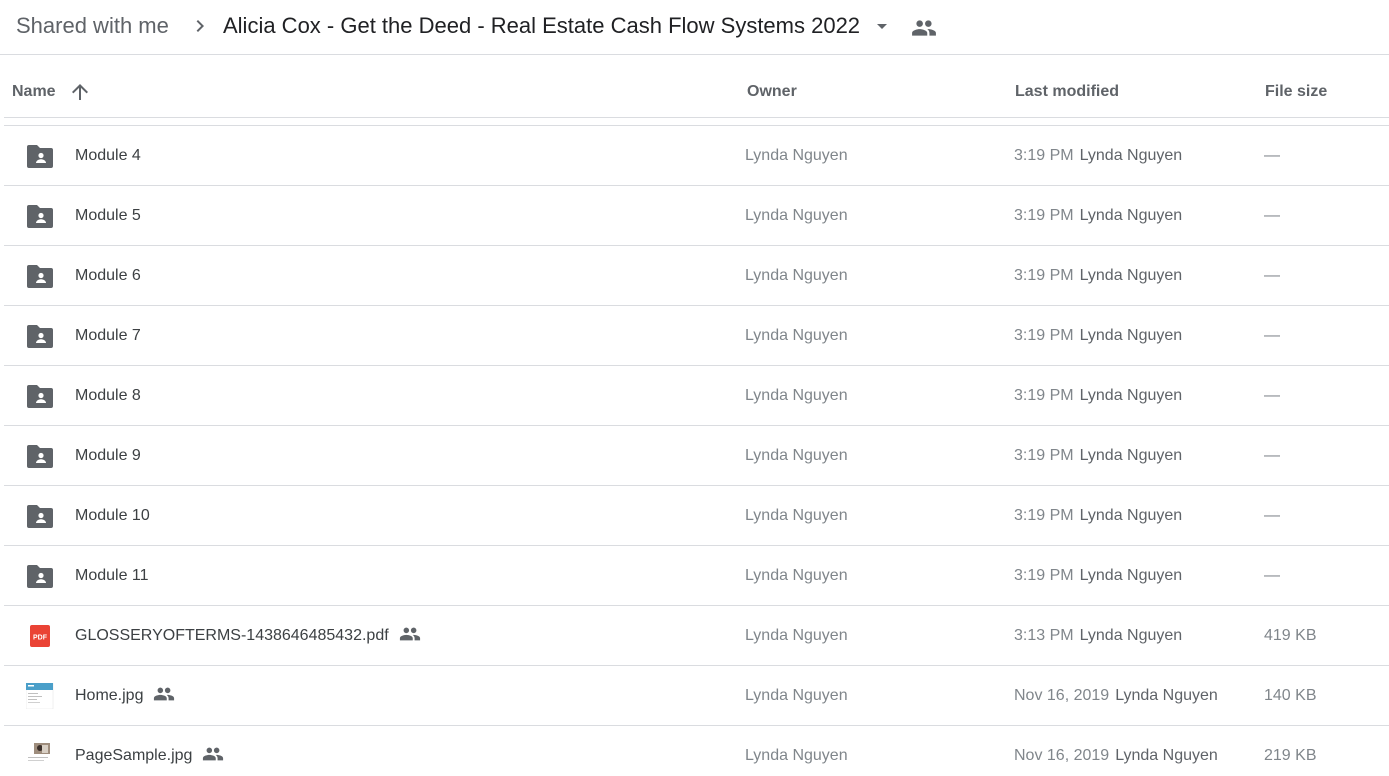 Image resolution: width=1389 pixels, height=776 pixels. I want to click on column-header-owner: Owner, so click(772, 92).